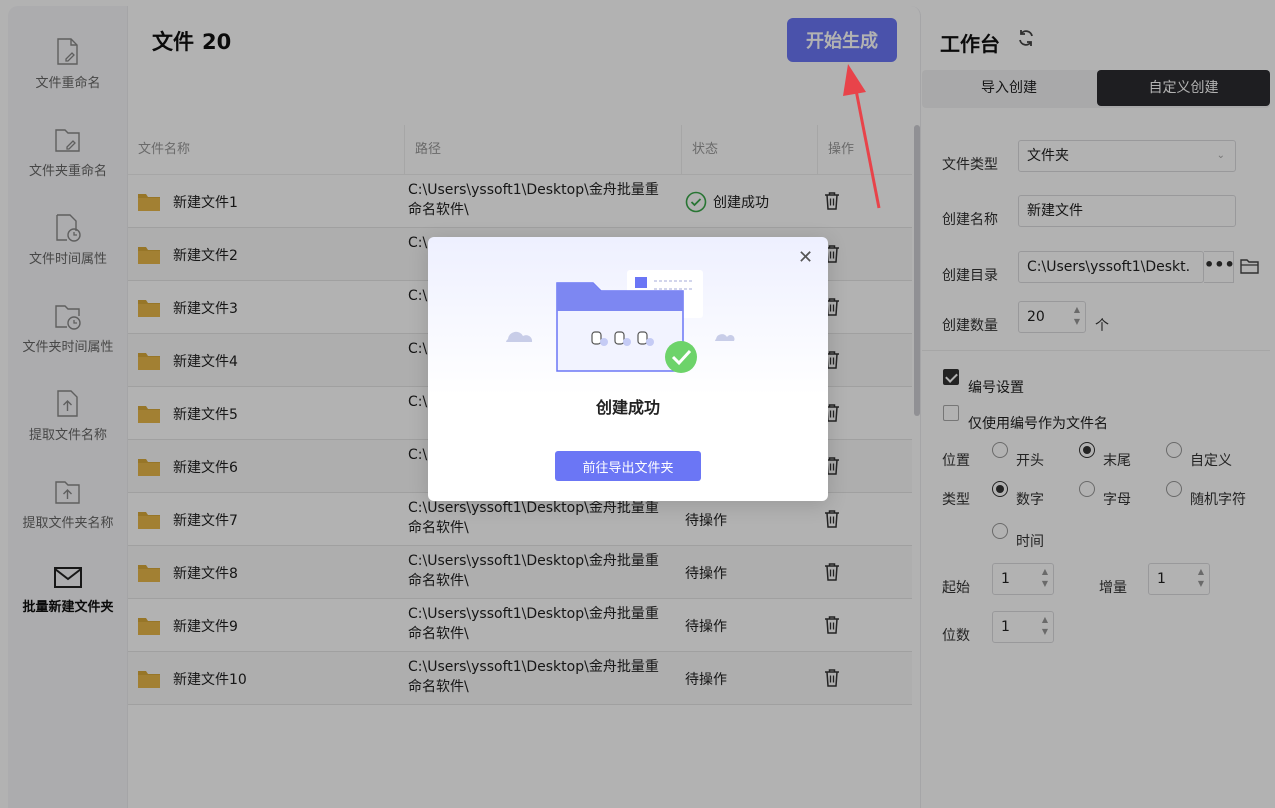 The width and height of the screenshot is (1275, 808). What do you see at coordinates (628, 466) in the screenshot?
I see `open-export-folder-button: 前往导出文件夹` at bounding box center [628, 466].